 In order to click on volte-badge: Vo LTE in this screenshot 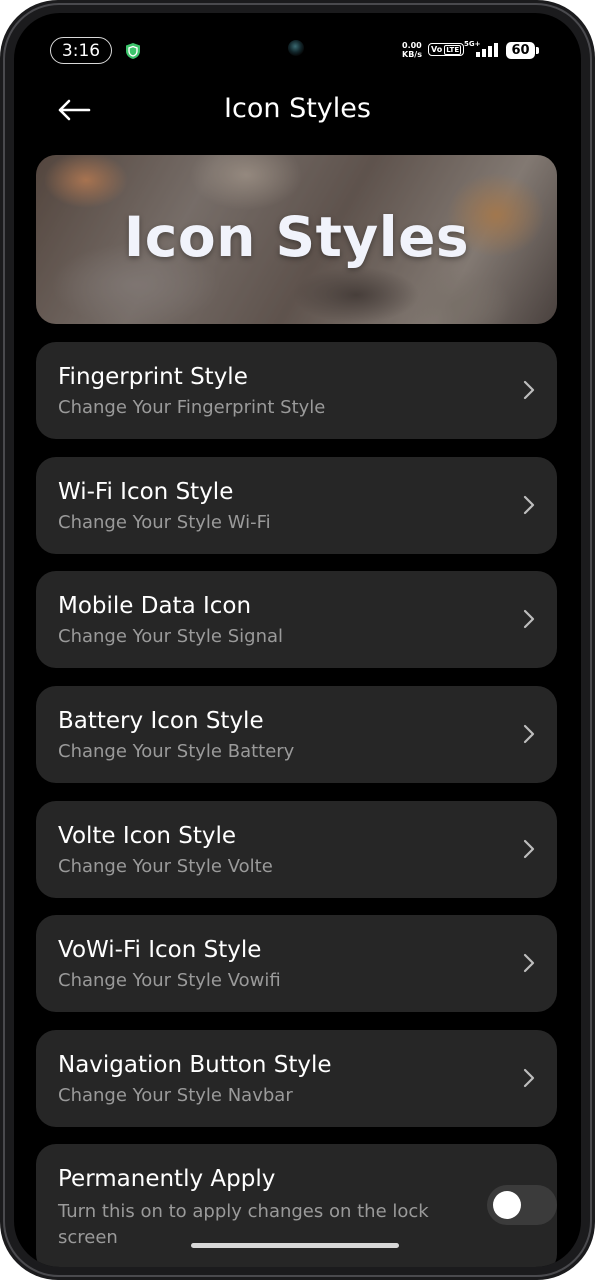, I will do `click(446, 49)`.